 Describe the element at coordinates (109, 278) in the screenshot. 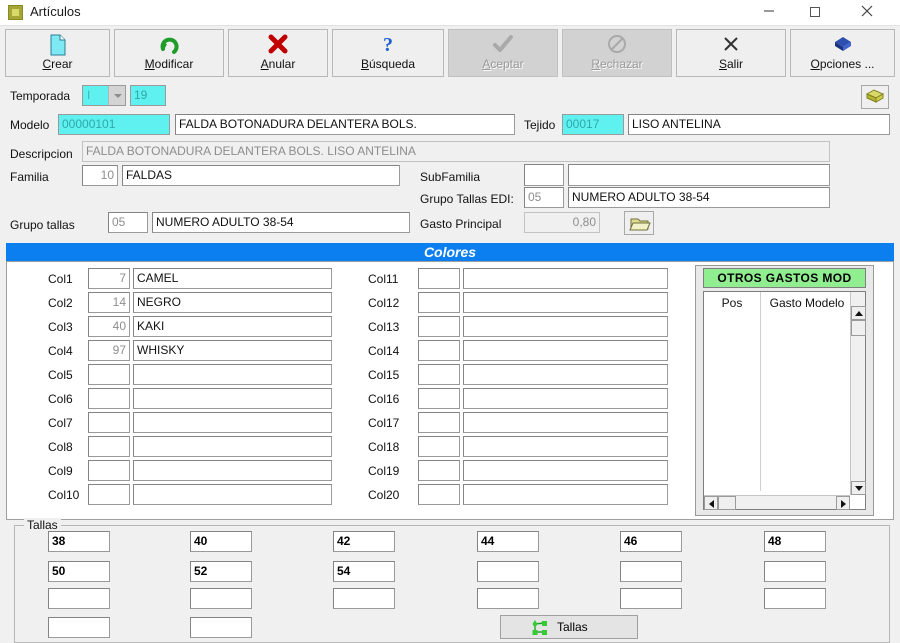

I see `colores-codigo-input: 7` at that location.